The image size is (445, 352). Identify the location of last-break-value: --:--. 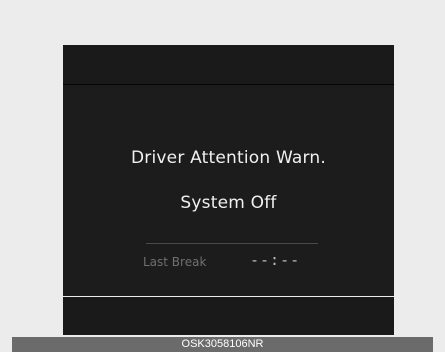
(275, 260).